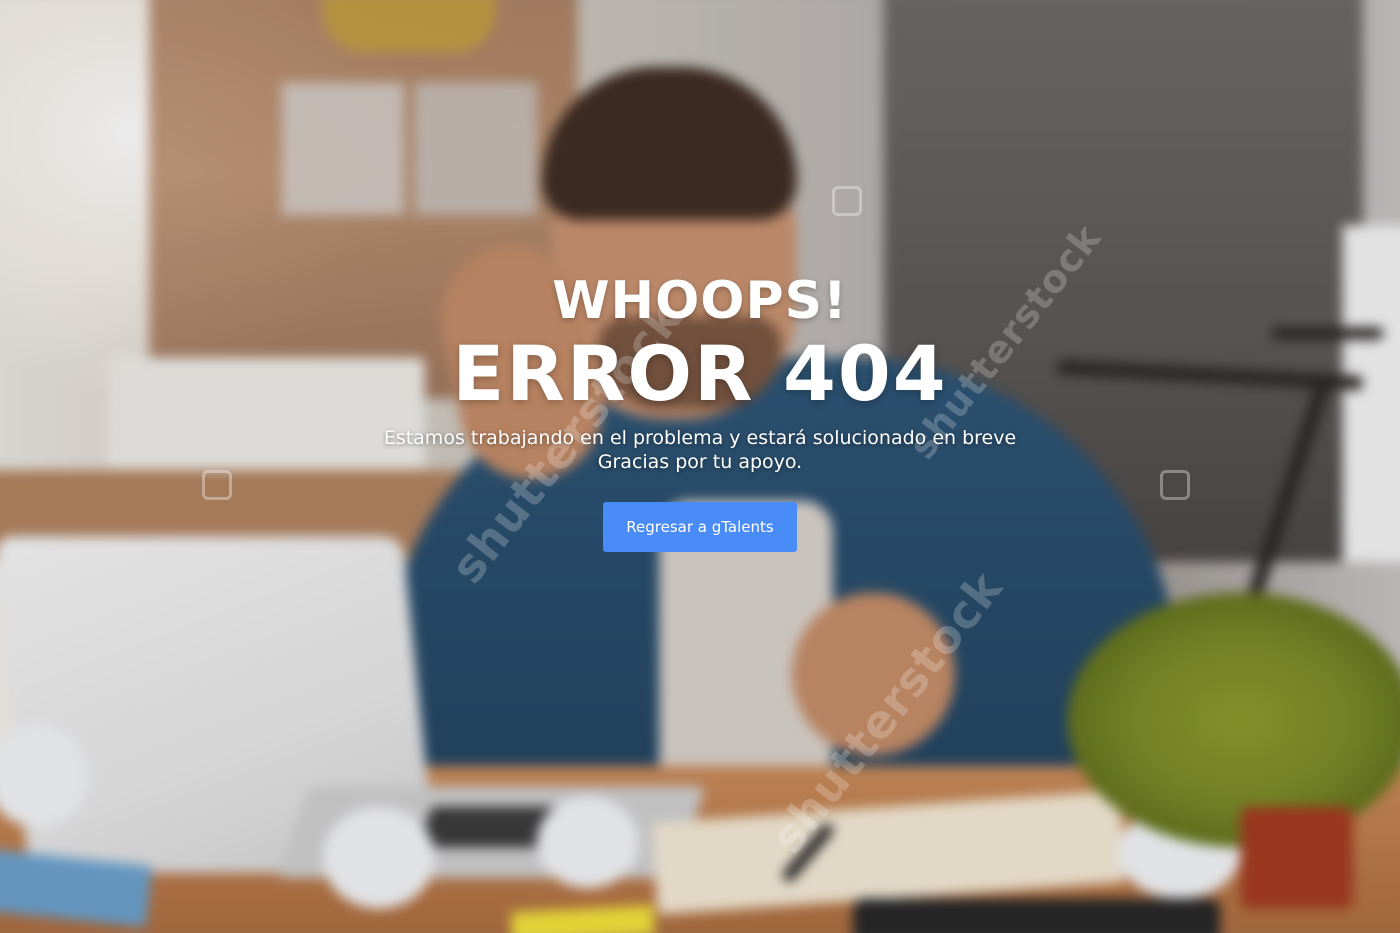 This screenshot has width=1400, height=933. I want to click on watermark-logo-icon, so click(847, 201).